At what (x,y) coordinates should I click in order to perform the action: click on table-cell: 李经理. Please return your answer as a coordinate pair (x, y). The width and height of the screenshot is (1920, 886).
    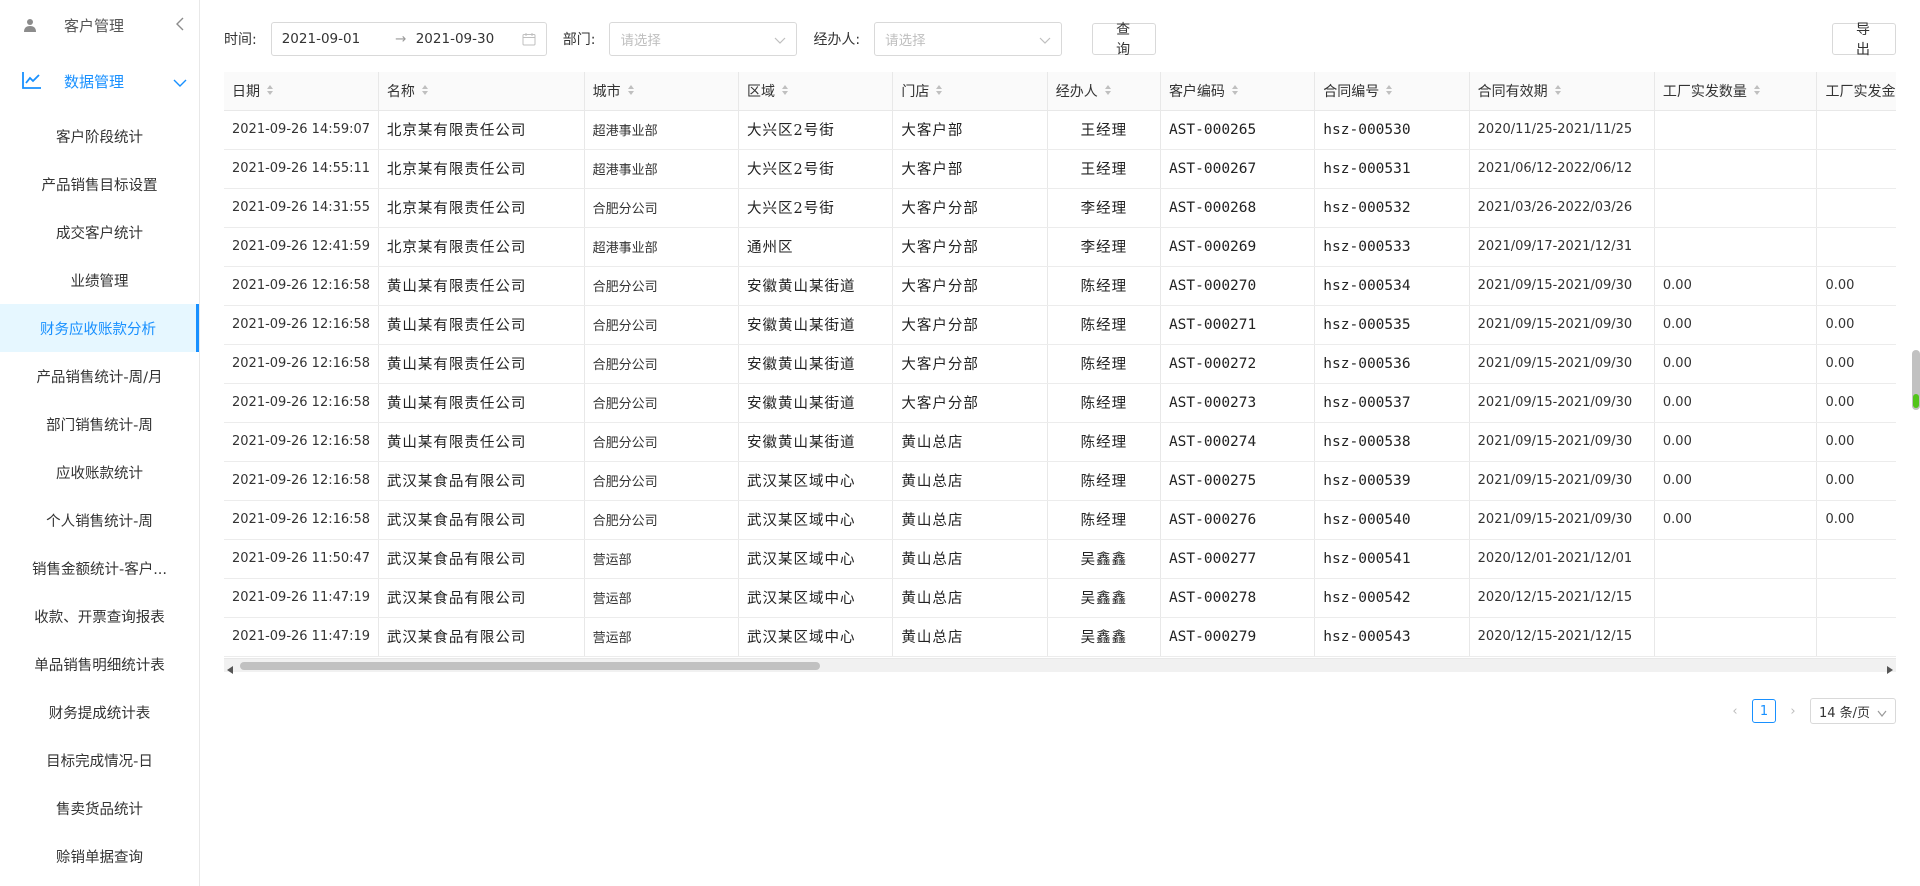
    Looking at the image, I should click on (1104, 208).